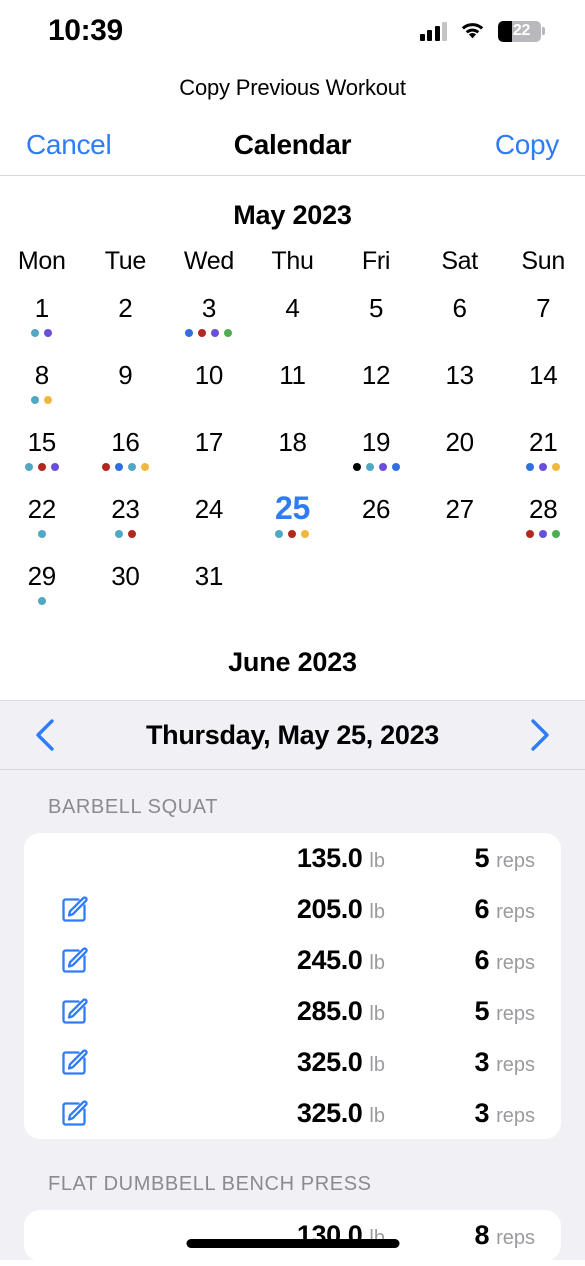  Describe the element at coordinates (208, 261) in the screenshot. I see `calendar-weekday-wed: Wed` at that location.